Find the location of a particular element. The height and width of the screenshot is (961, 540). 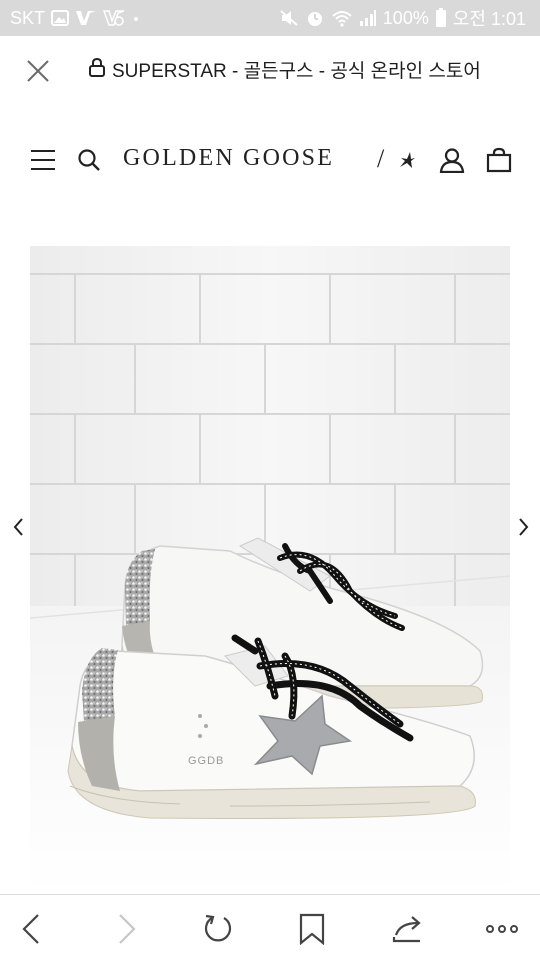

bookmark-icon is located at coordinates (312, 929).